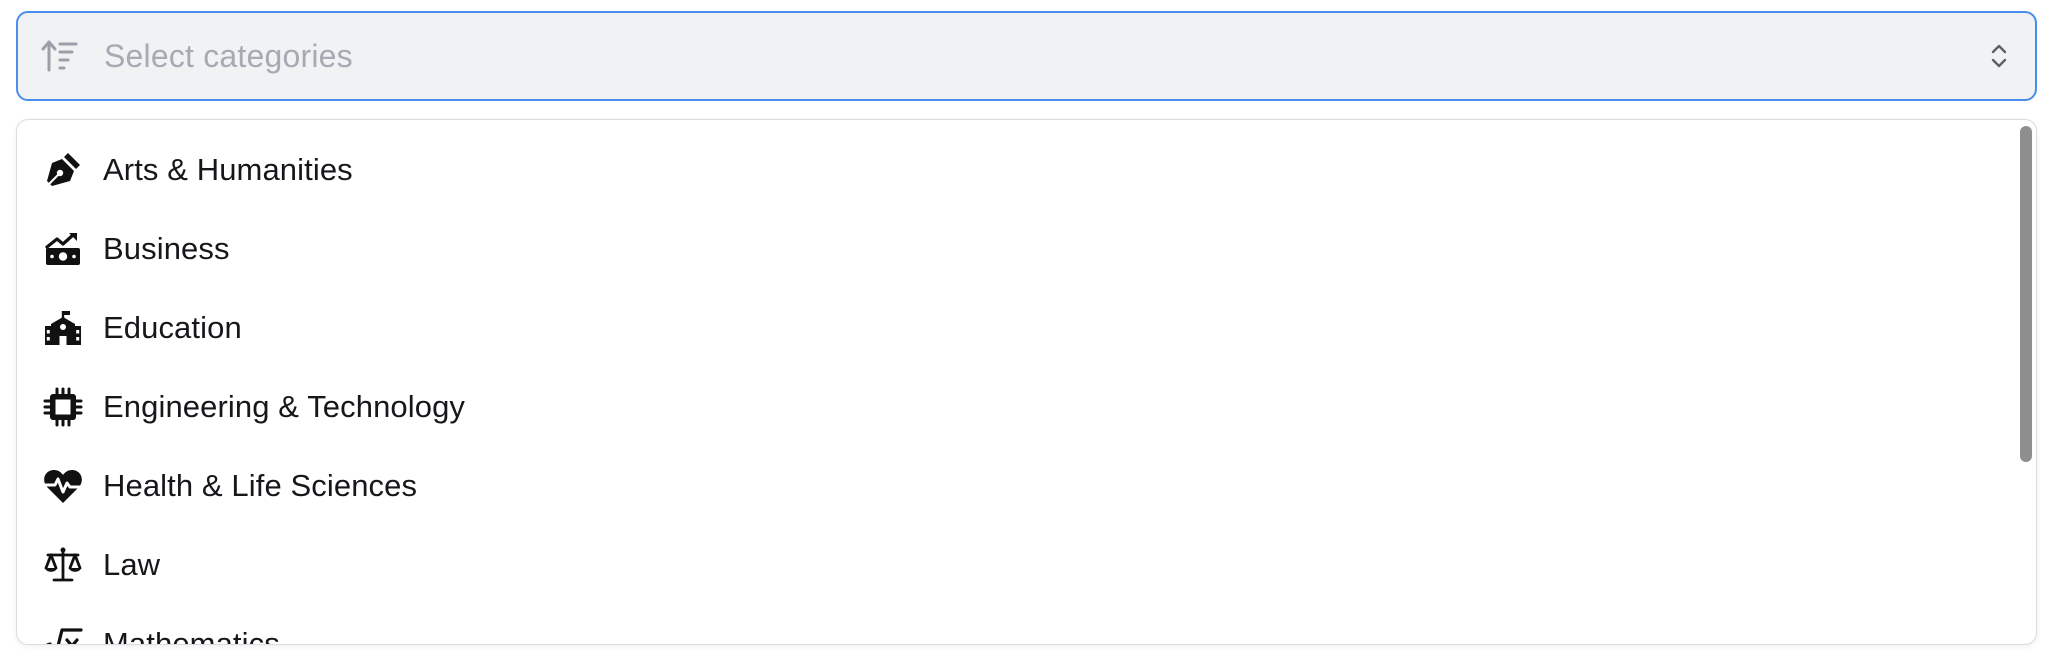  What do you see at coordinates (1016, 406) in the screenshot?
I see `option-engineering-technology: Engineering & Technology` at bounding box center [1016, 406].